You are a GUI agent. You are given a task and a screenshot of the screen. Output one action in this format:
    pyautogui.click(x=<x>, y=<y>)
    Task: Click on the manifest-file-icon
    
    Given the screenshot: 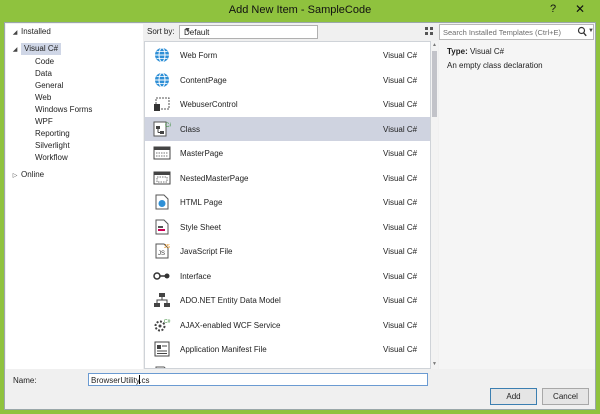 What is the action you would take?
    pyautogui.click(x=162, y=349)
    